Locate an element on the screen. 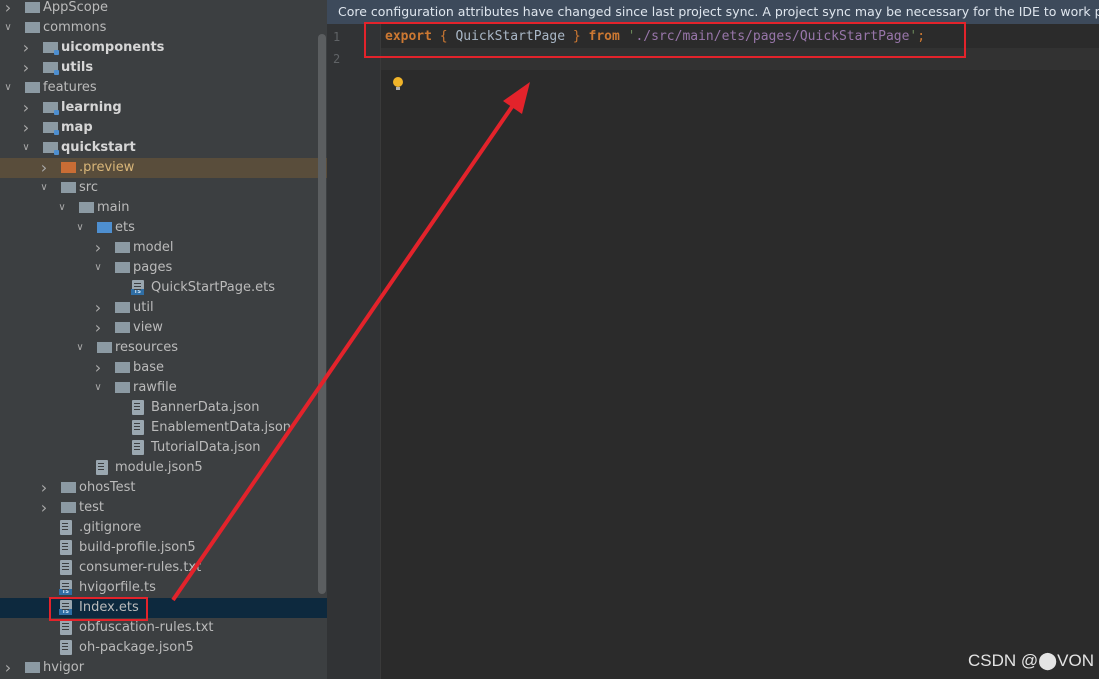  tree-item-label: commons is located at coordinates (75, 27).